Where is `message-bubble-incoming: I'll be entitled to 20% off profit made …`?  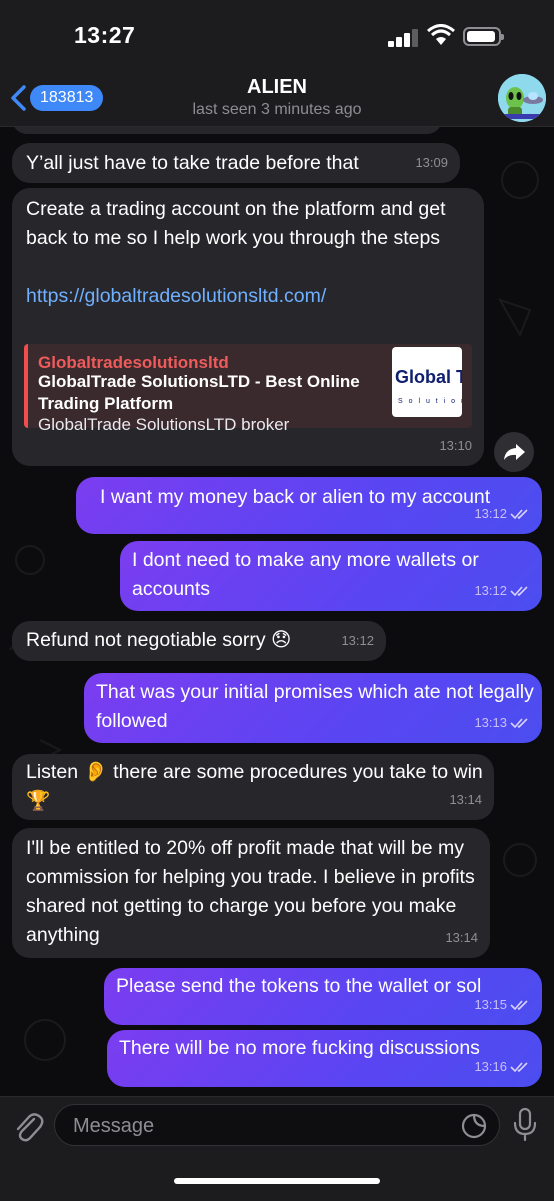
message-bubble-incoming: I'll be entitled to 20% off profit made … is located at coordinates (251, 893).